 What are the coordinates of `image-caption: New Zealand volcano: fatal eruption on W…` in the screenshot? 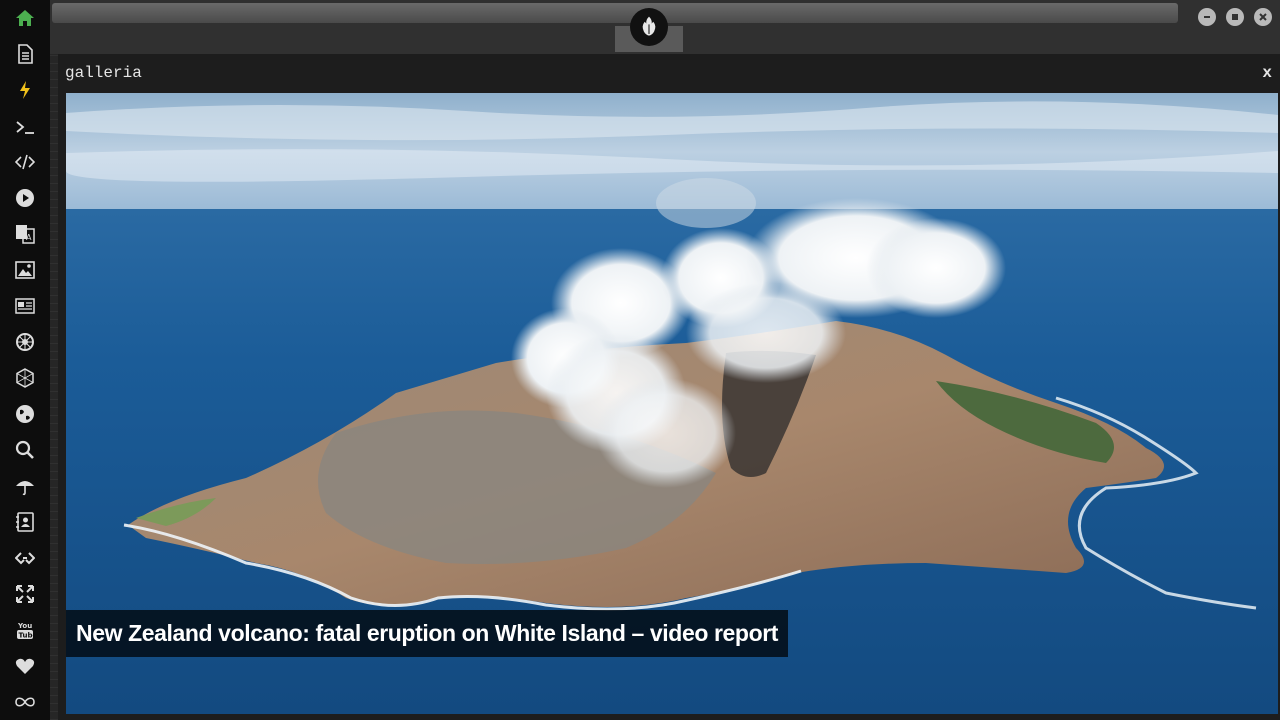 It's located at (427, 633).